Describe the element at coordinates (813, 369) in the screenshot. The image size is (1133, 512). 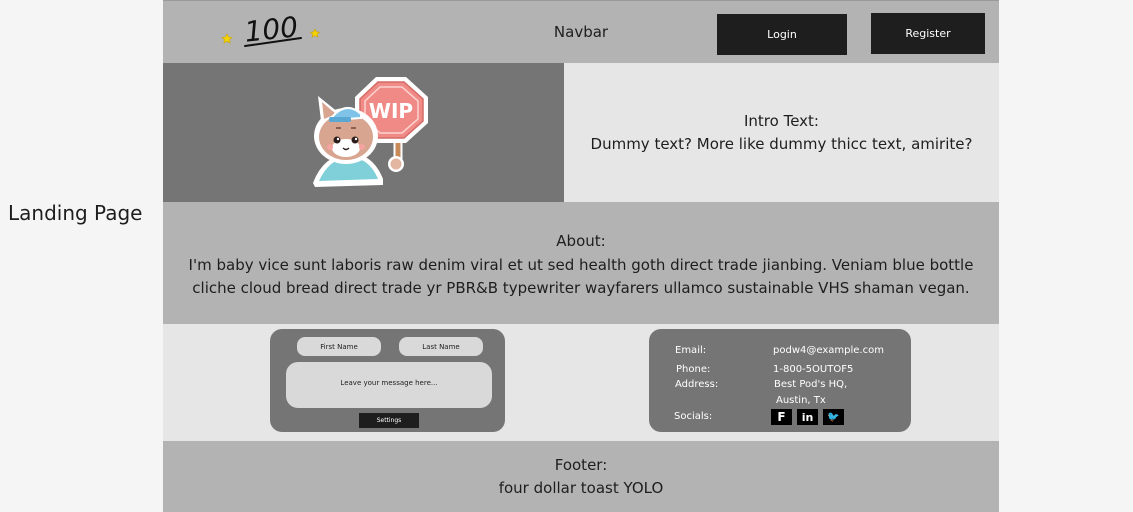
I see `phone-value: 1-800-5OUTOF5` at that location.